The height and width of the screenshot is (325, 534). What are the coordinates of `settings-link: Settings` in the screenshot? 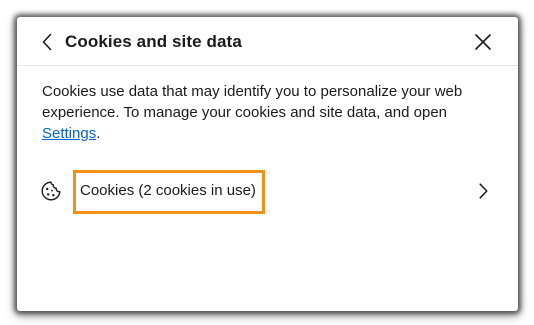 It's located at (69, 133).